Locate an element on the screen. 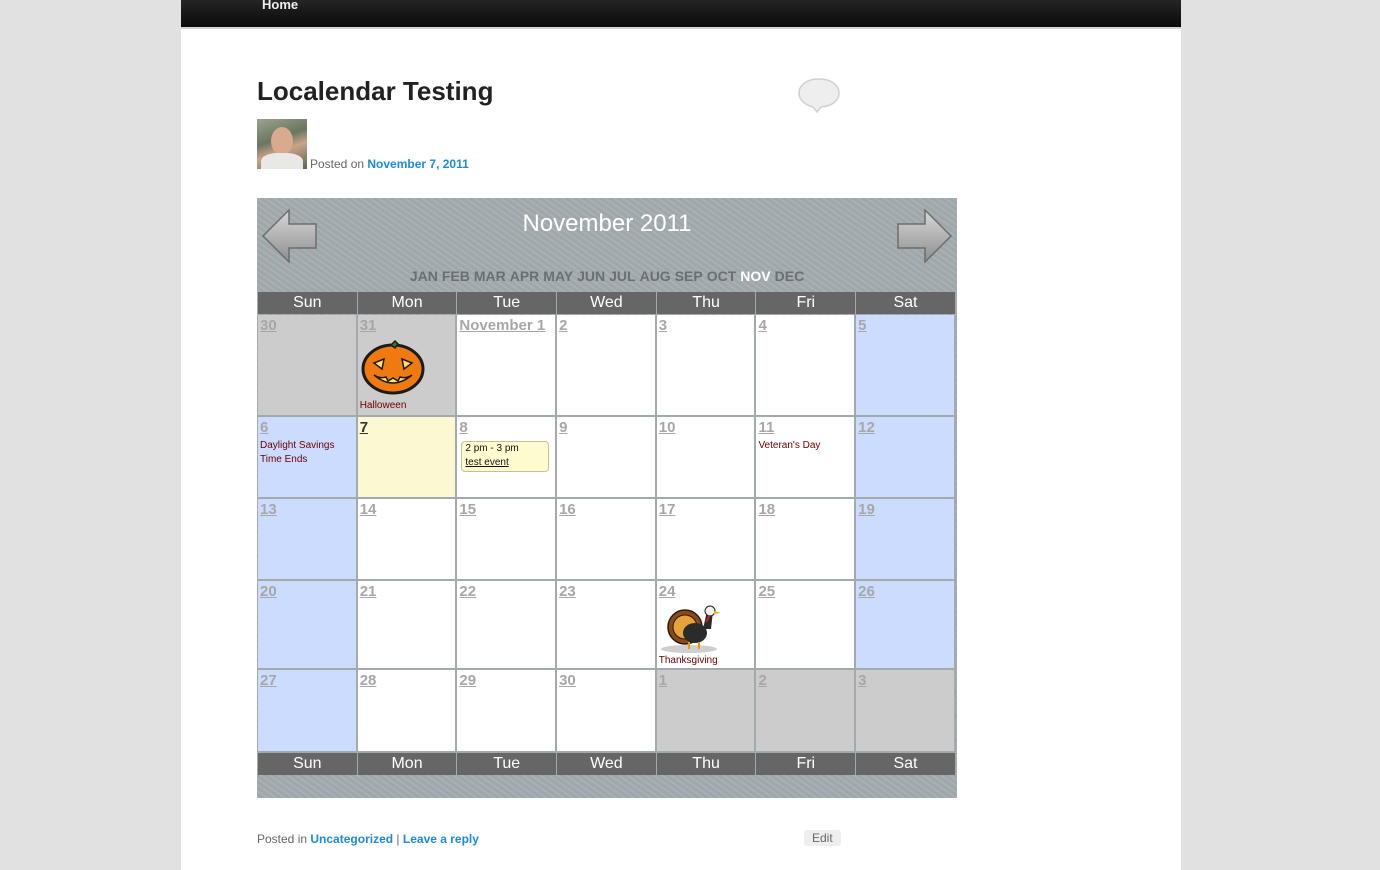 Image resolution: width=1380 pixels, height=870 pixels. day-number-link: 31 is located at coordinates (368, 325).